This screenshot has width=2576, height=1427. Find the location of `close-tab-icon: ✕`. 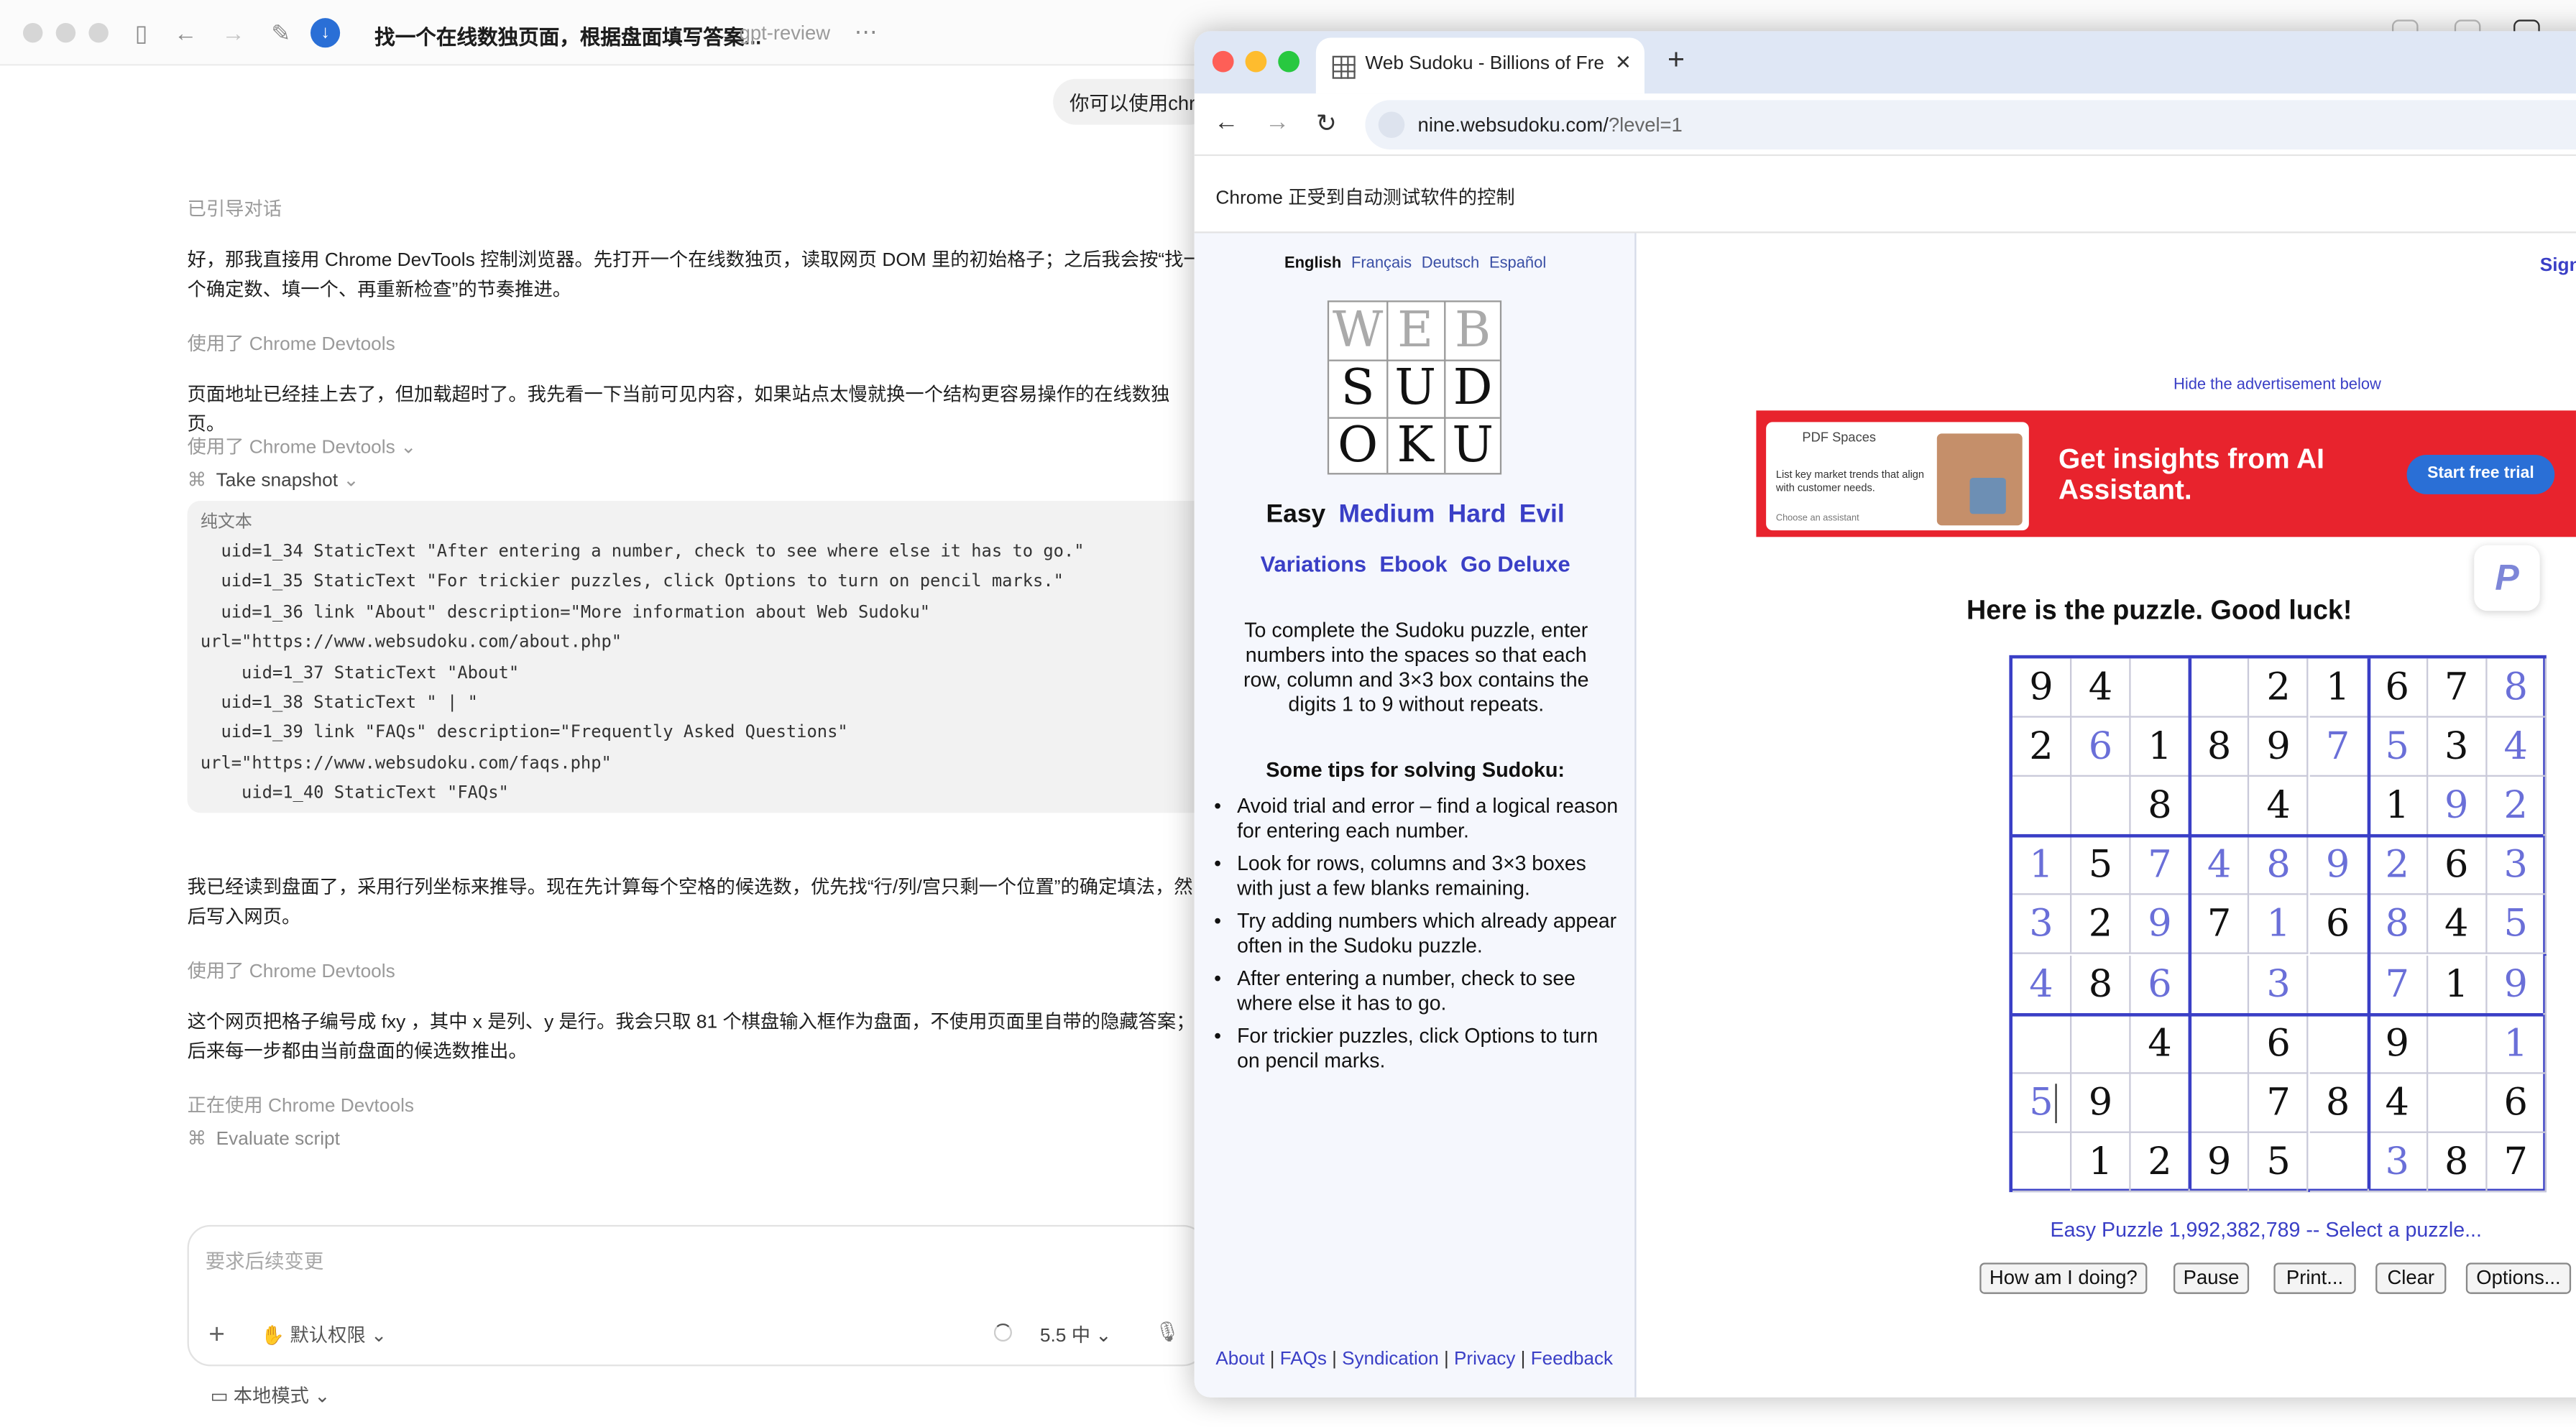

close-tab-icon: ✕ is located at coordinates (1623, 62).